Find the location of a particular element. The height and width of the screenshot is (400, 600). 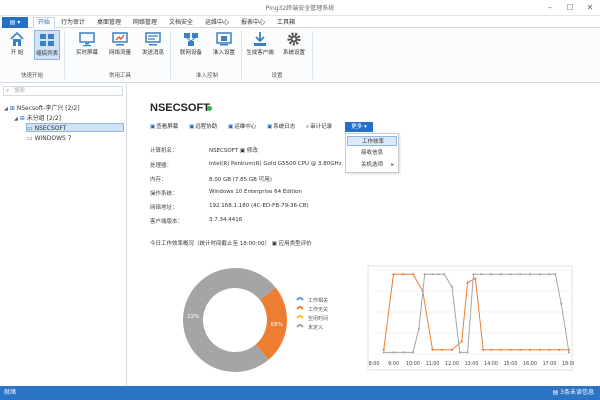

tab-report-center: 报表中心 is located at coordinates (253, 23).